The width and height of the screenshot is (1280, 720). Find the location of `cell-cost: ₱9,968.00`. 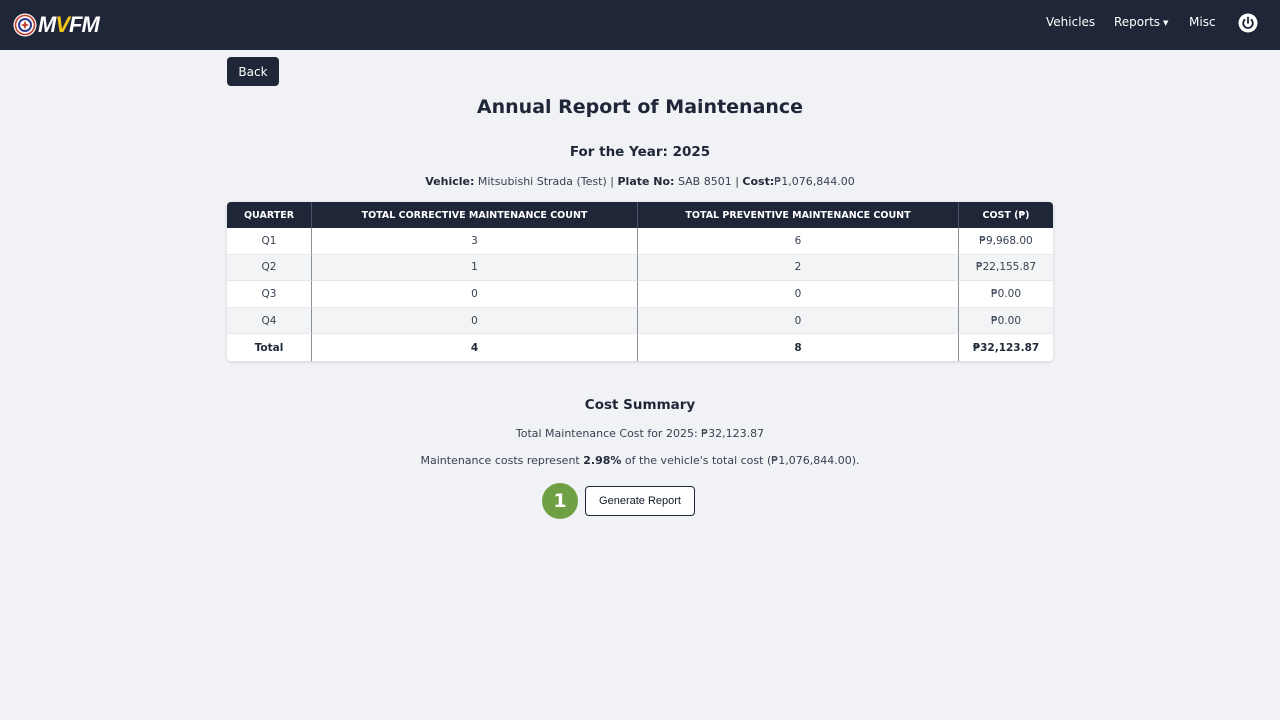

cell-cost: ₱9,968.00 is located at coordinates (1006, 241).